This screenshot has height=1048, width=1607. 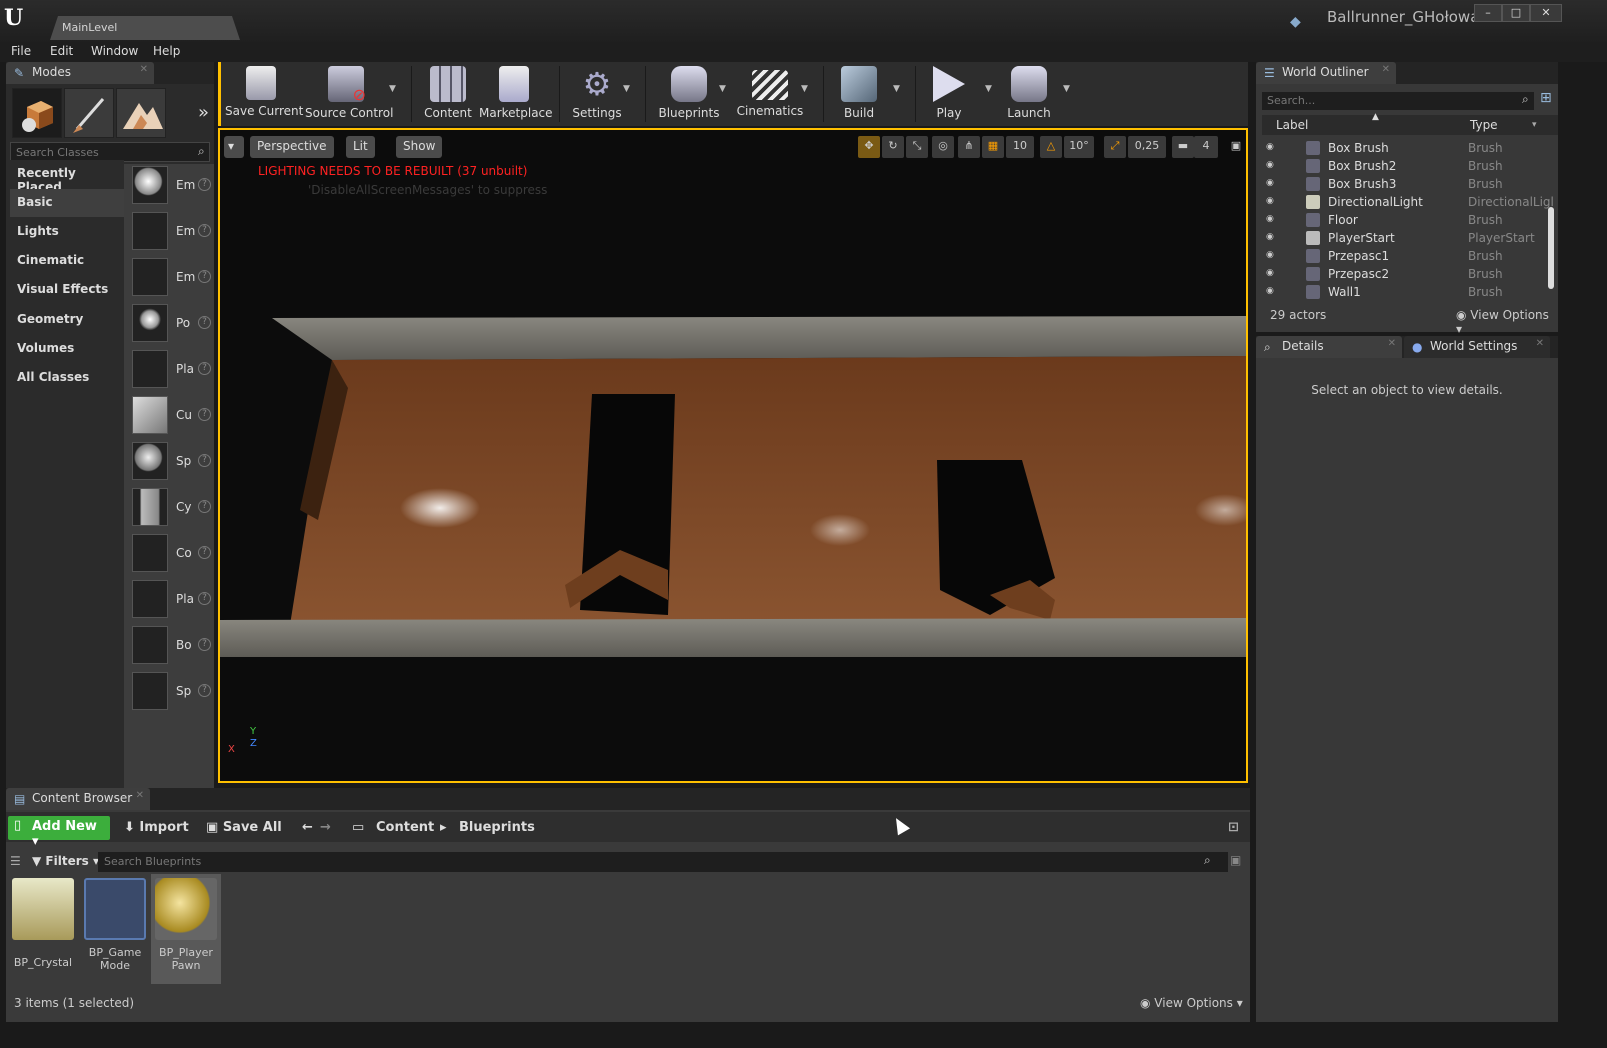 What do you see at coordinates (37, 113) in the screenshot?
I see `place-mode-button` at bounding box center [37, 113].